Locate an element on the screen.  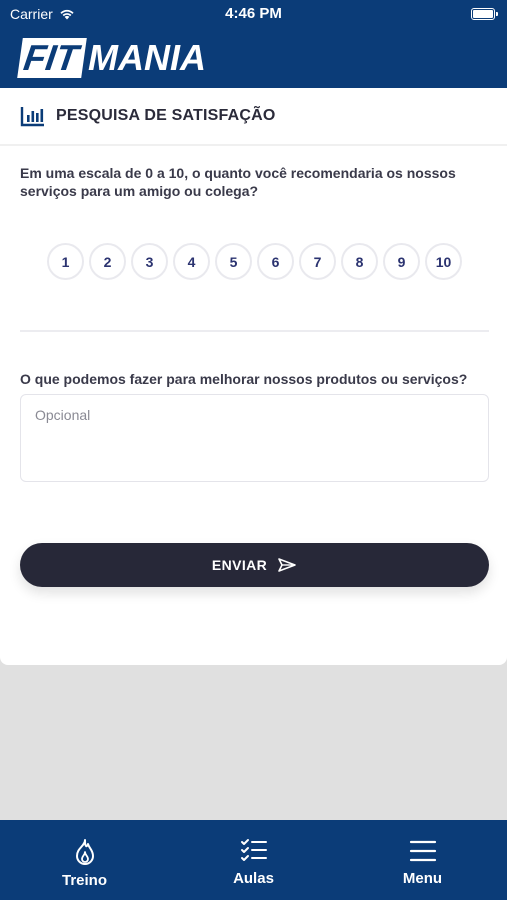
tab-menu: Menu is located at coordinates (422, 860).